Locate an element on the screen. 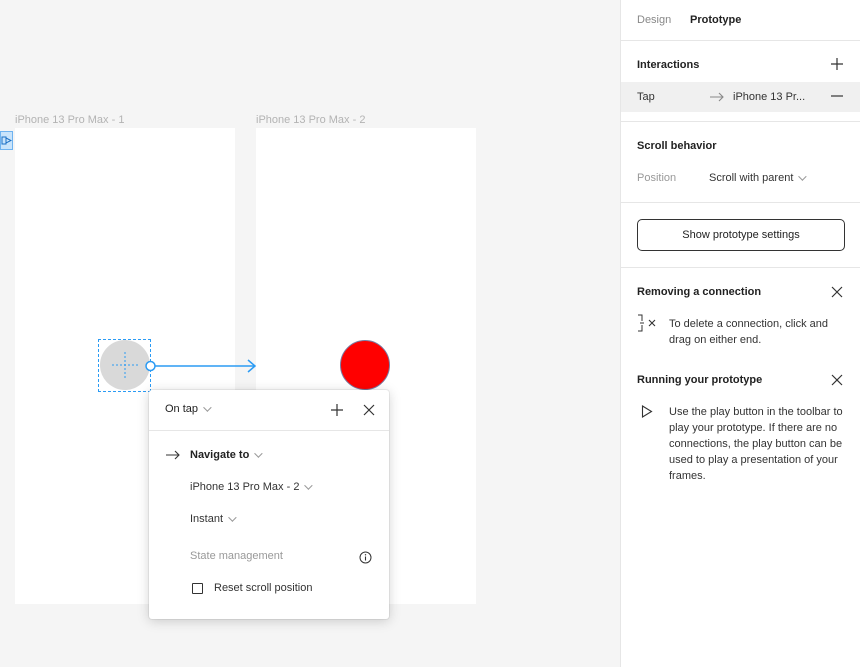  destination-label: iPhone 13 Pro Max - 2 is located at coordinates (245, 487).